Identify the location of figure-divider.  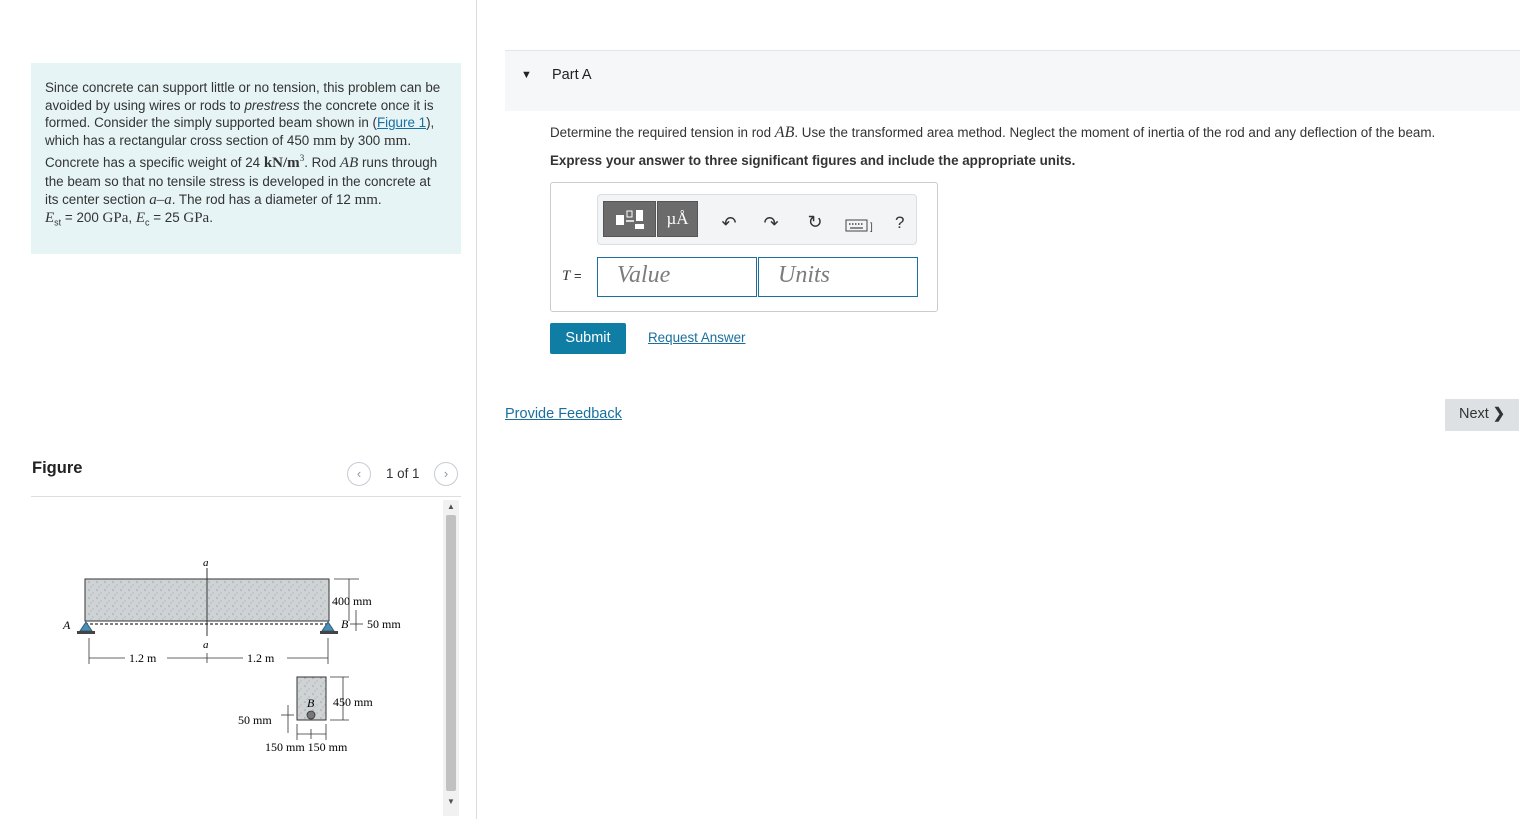
(246, 496).